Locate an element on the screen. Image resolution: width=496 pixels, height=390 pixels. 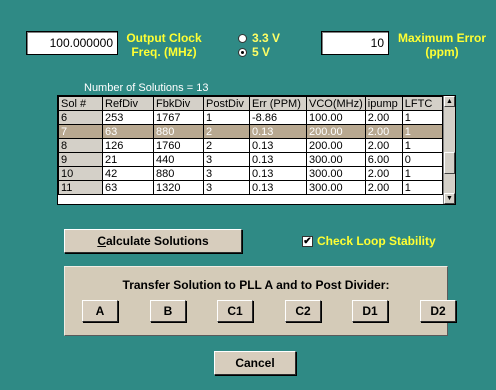
max-error-label: Maximum Error (ppm) is located at coordinates (442, 45).